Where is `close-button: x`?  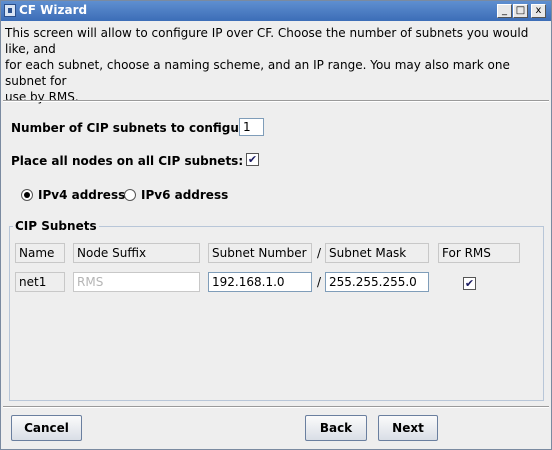
close-button: x is located at coordinates (538, 11).